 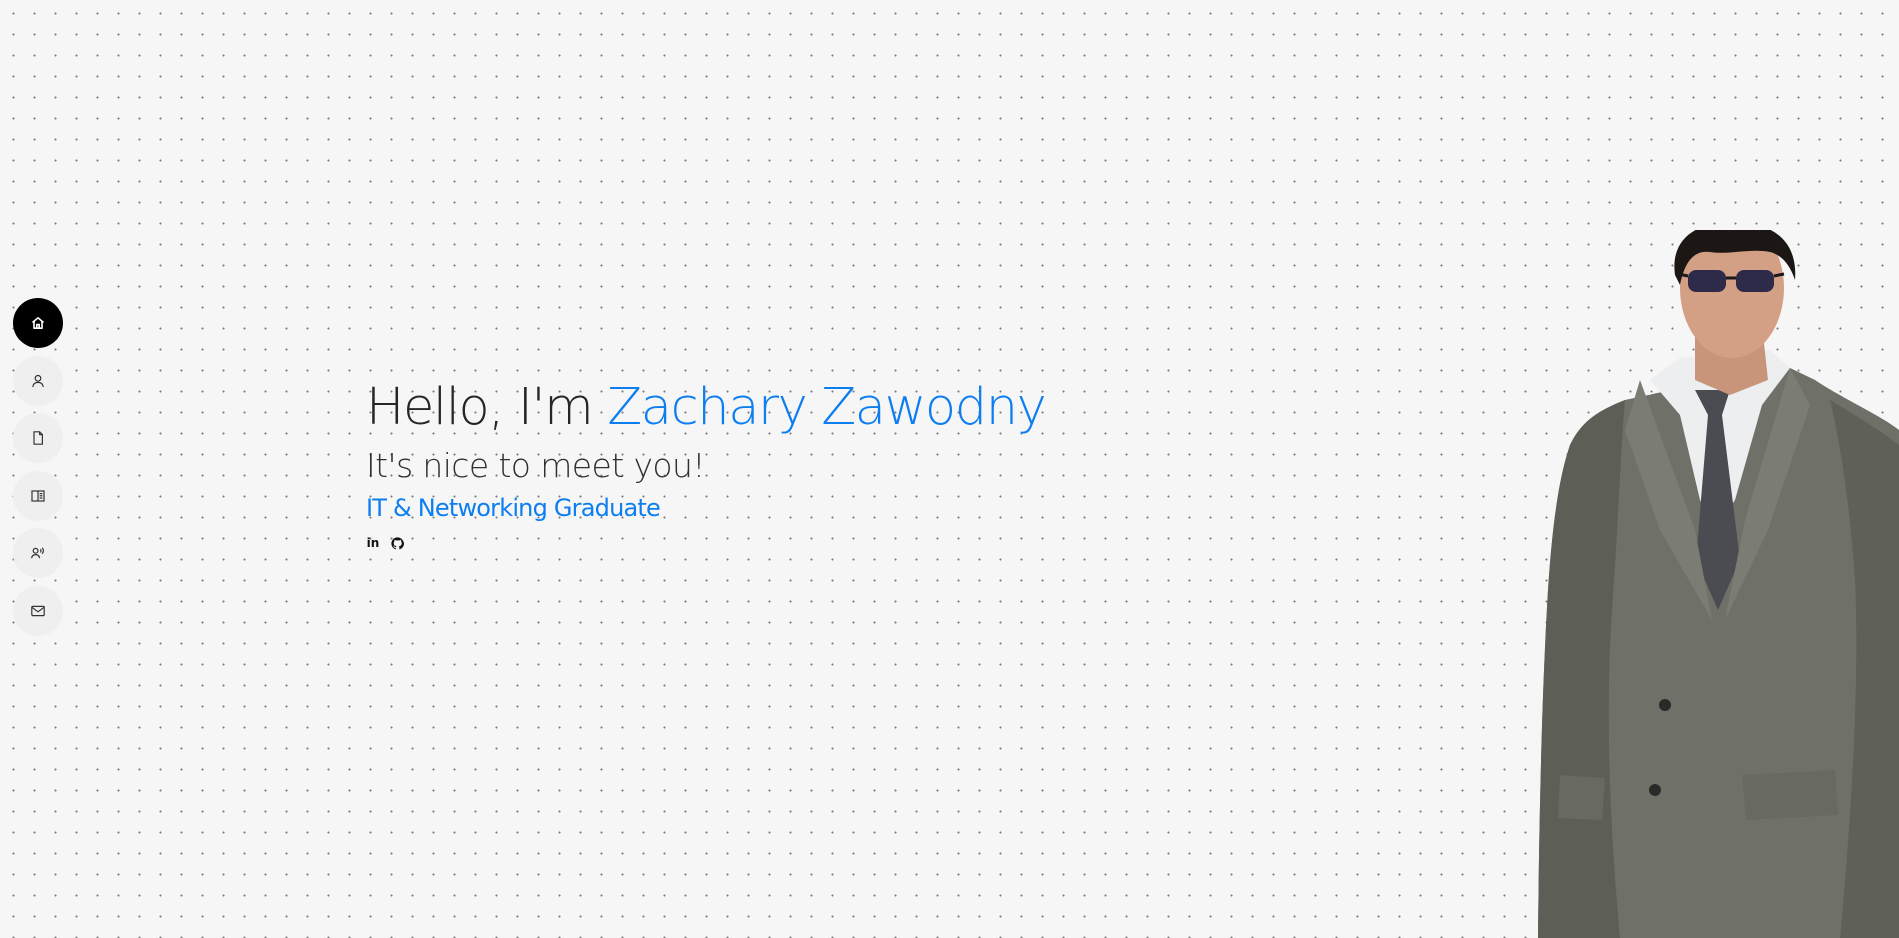 I want to click on github-icon, so click(x=397, y=542).